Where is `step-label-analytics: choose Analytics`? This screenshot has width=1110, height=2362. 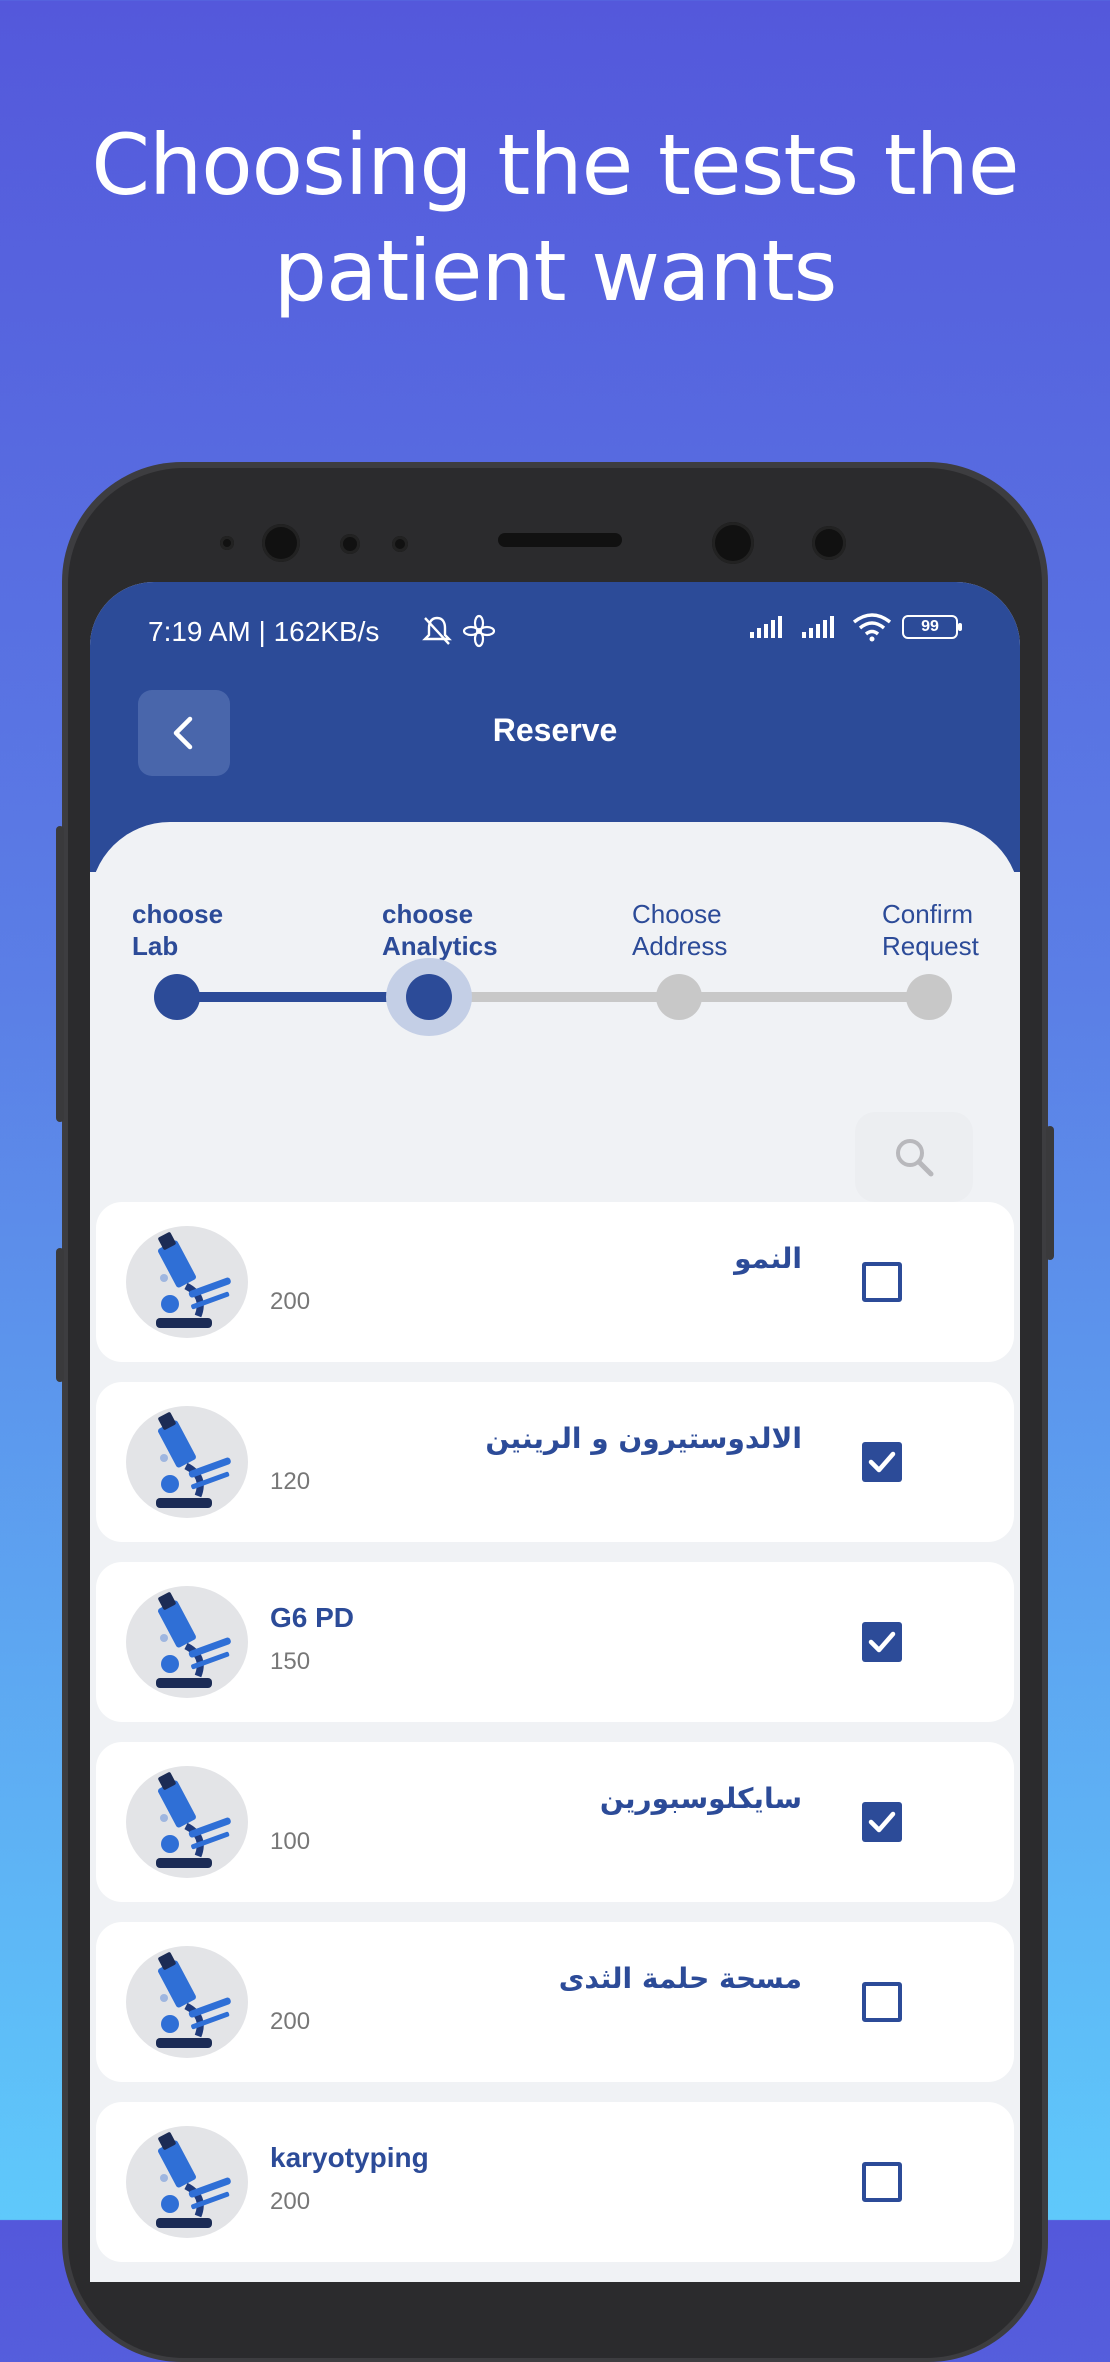
step-label-analytics: choose Analytics is located at coordinates (440, 930).